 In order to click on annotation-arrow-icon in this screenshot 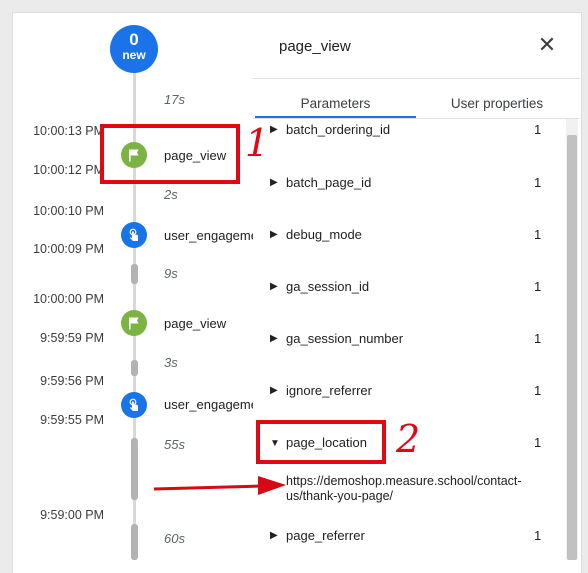, I will do `click(219, 485)`.